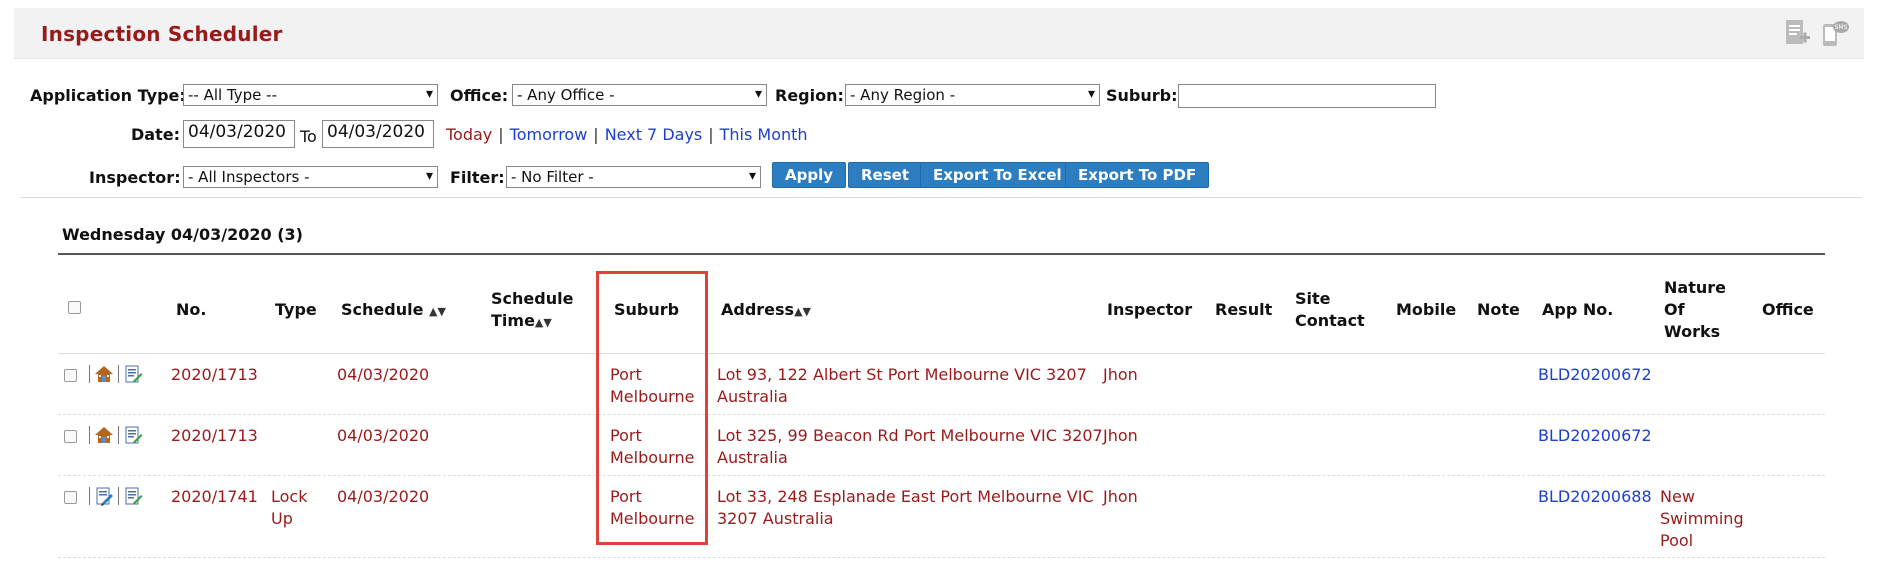 The width and height of the screenshot is (1883, 567). Describe the element at coordinates (766, 311) in the screenshot. I see `col-address: Address▲▼` at that location.